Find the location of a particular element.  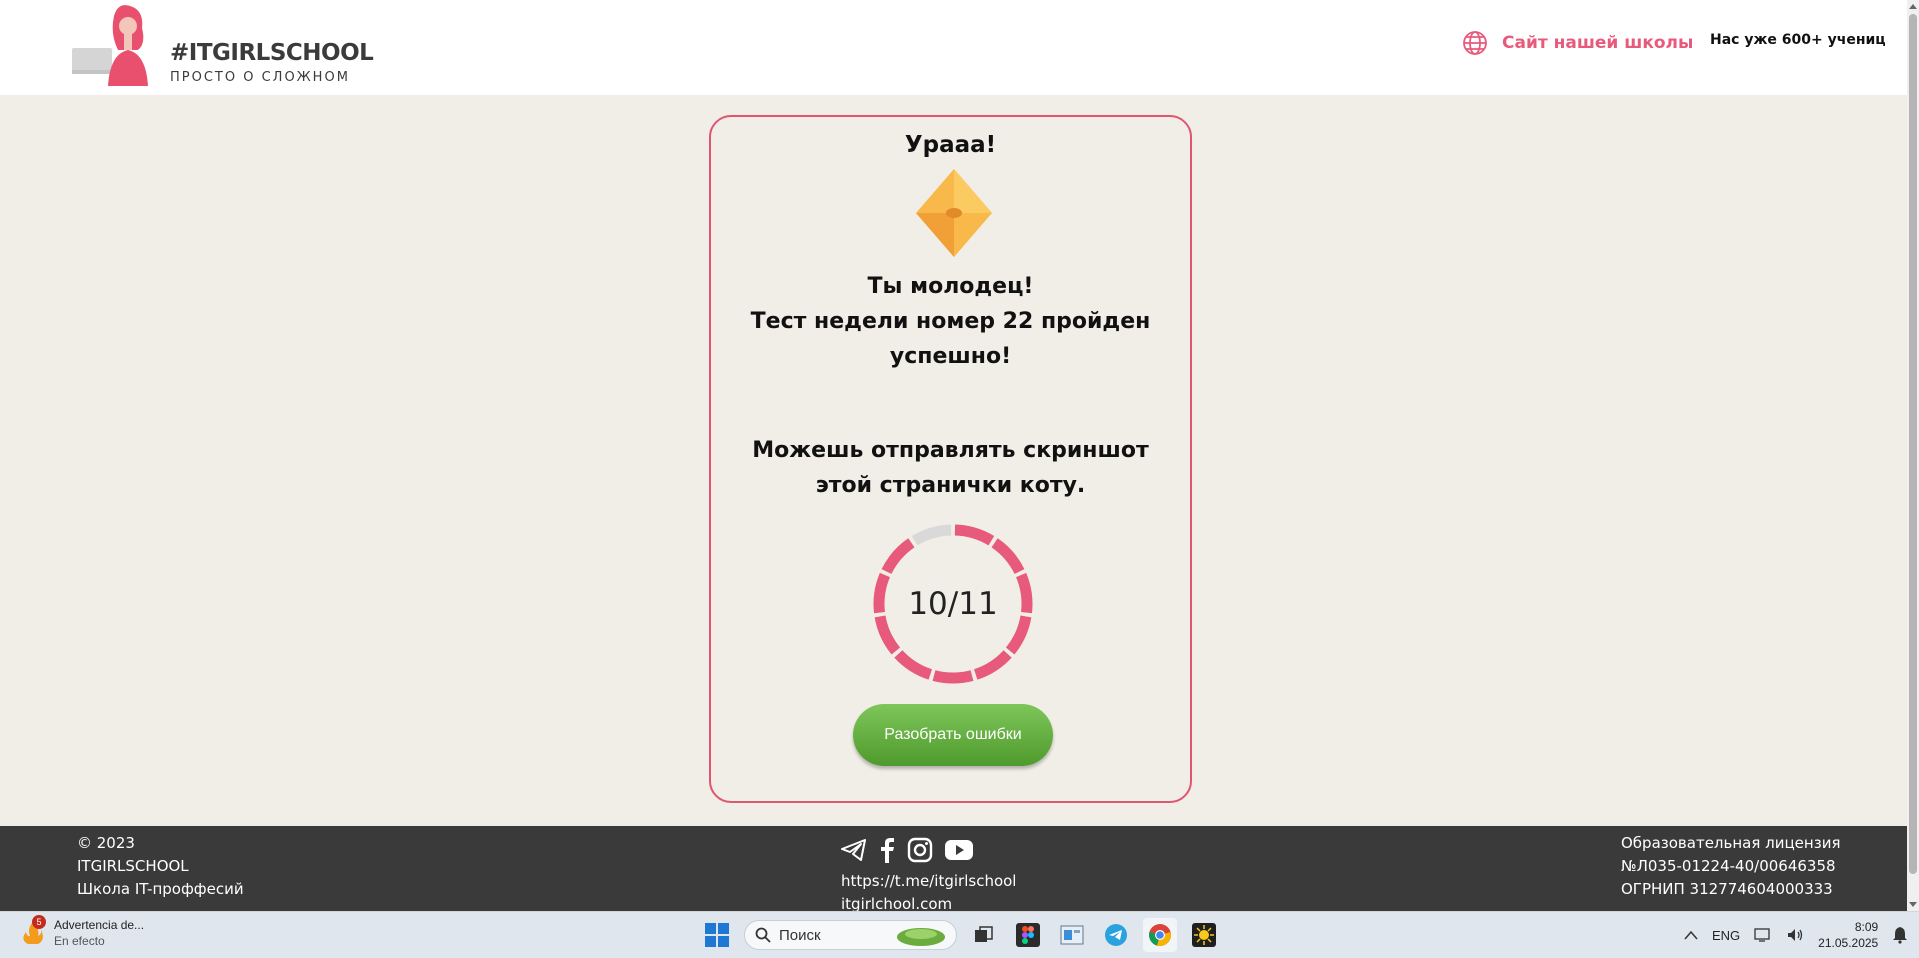

clock-date: 21.05.2025 is located at coordinates (1848, 943).